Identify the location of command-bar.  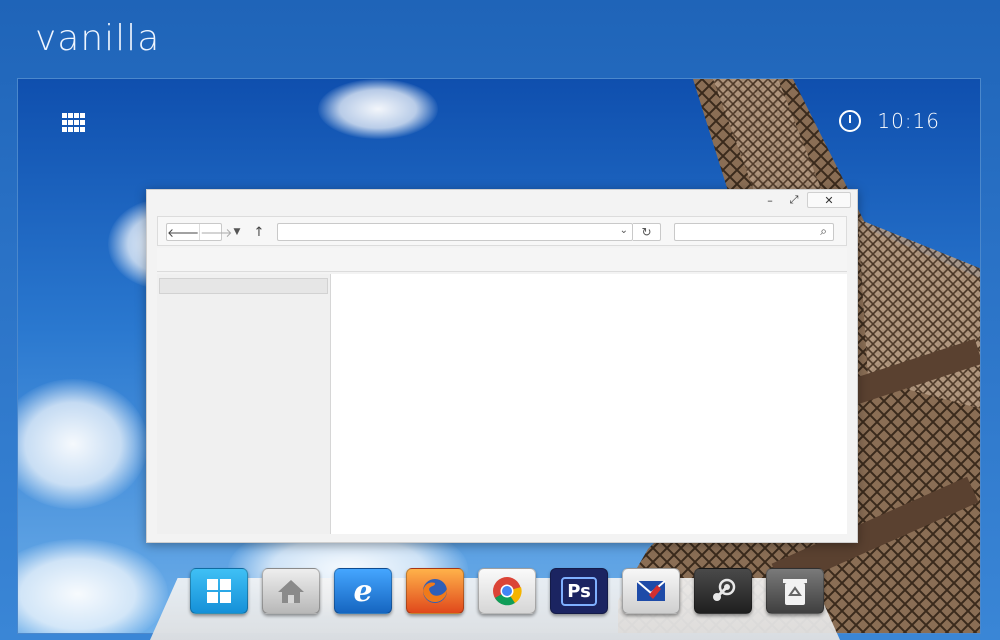
(502, 260).